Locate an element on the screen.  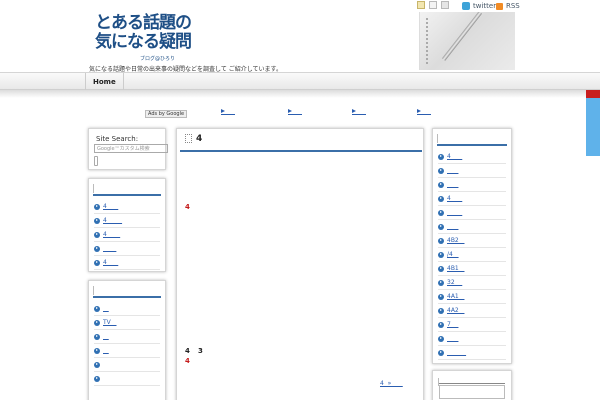
side-scroll-widget is located at coordinates (593, 127).